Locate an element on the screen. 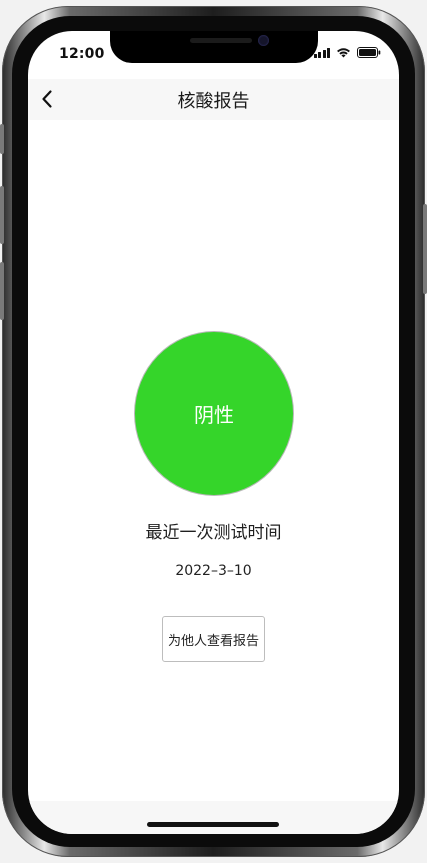  nav-bar: 核酸报告 is located at coordinates (213, 99).